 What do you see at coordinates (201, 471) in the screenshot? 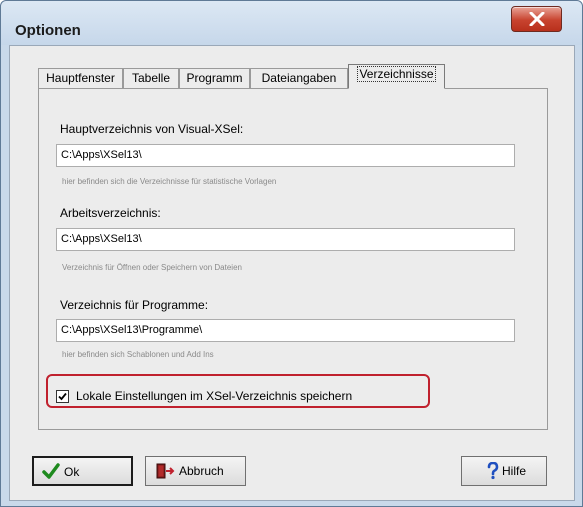
I see `cancel-button-label: Abbruch` at bounding box center [201, 471].